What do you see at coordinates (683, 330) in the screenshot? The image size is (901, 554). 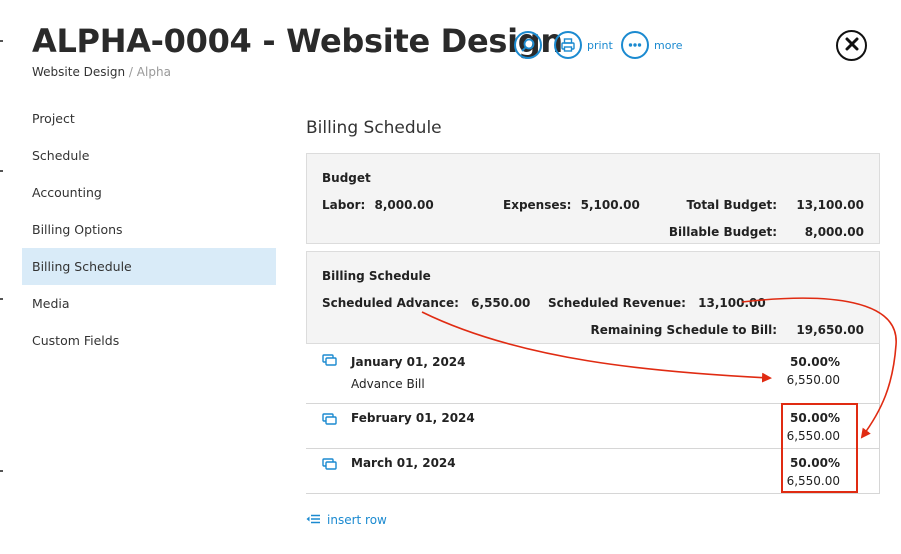 I see `remaining-label: Remaining Schedule to Bill:` at bounding box center [683, 330].